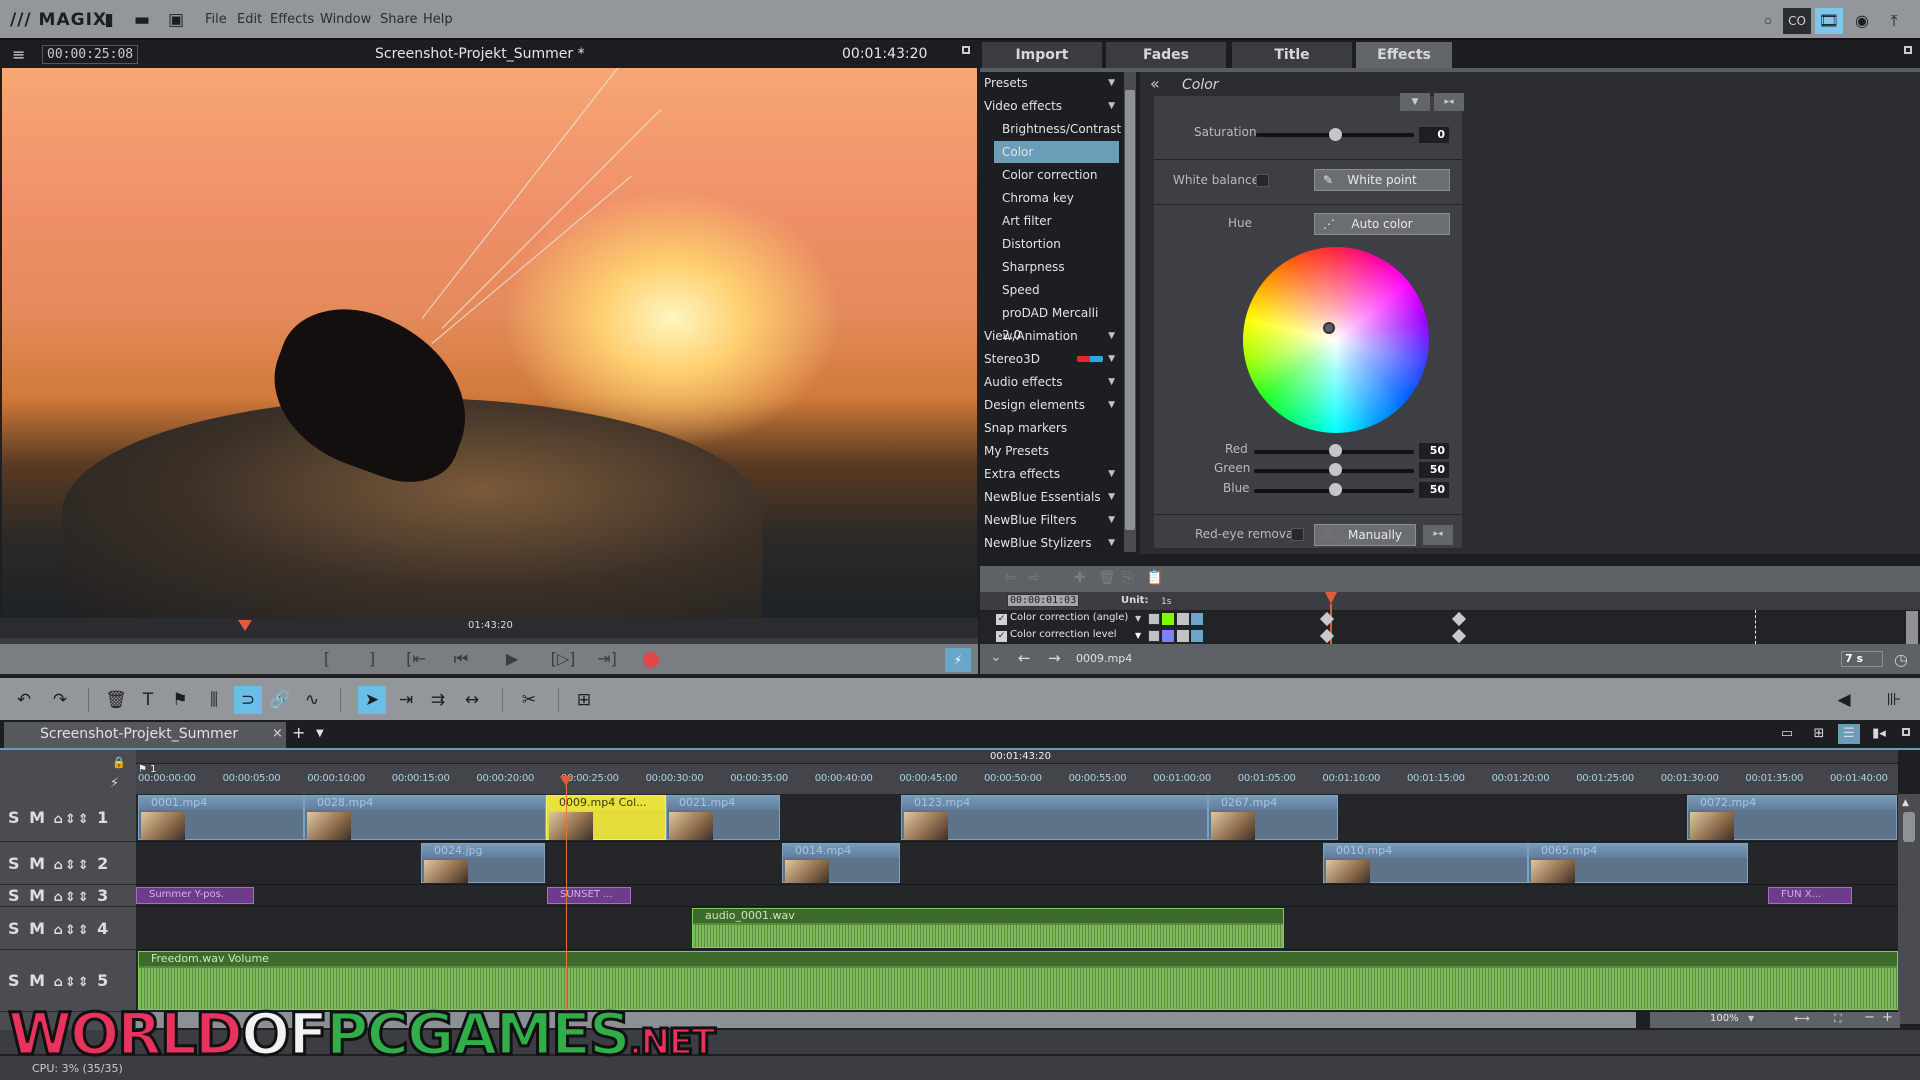  What do you see at coordinates (1154, 578) in the screenshot?
I see `paste-keyframe-icon: 📋` at bounding box center [1154, 578].